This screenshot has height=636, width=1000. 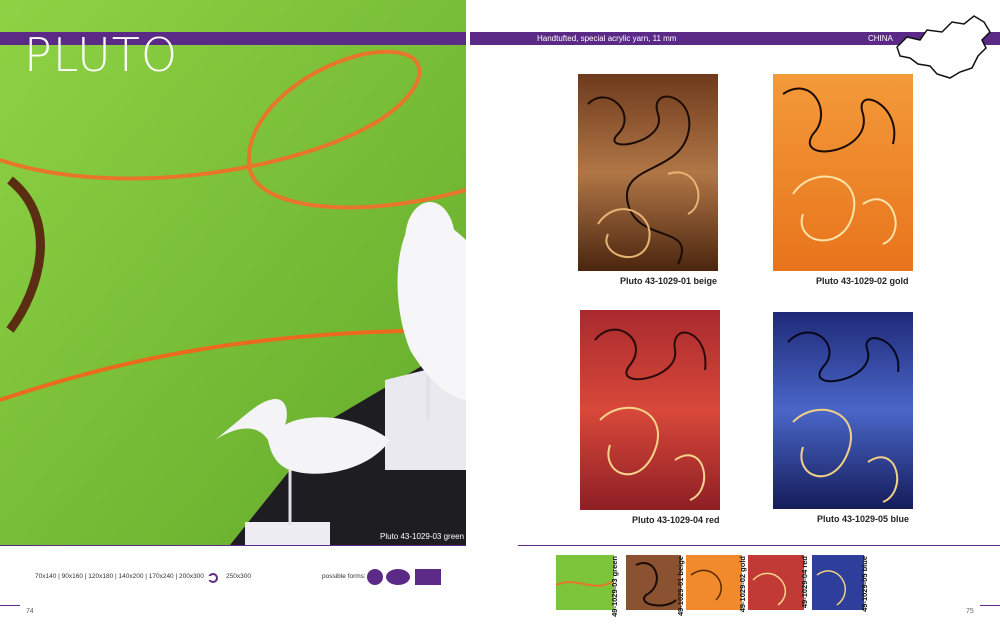 What do you see at coordinates (398, 577) in the screenshot?
I see `oval-shape-icon` at bounding box center [398, 577].